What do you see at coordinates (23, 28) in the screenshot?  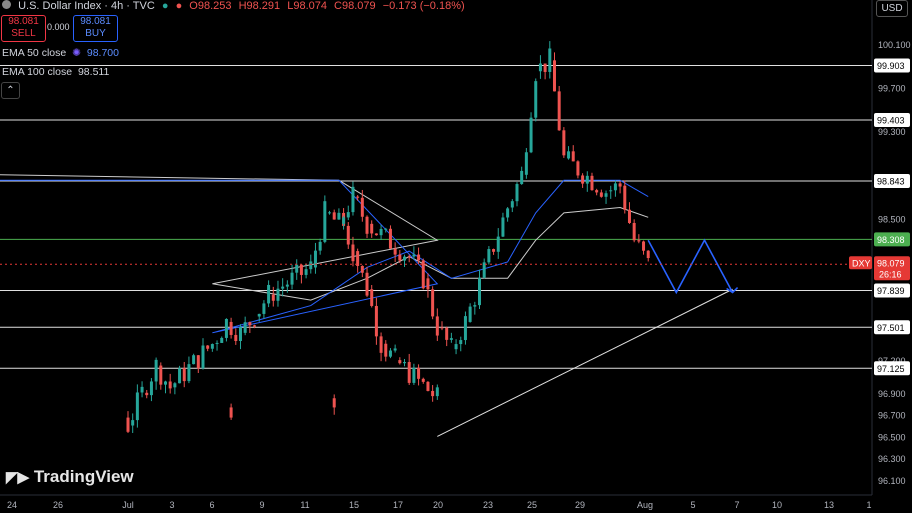 I see `sell-button: 98.081 SELL` at bounding box center [23, 28].